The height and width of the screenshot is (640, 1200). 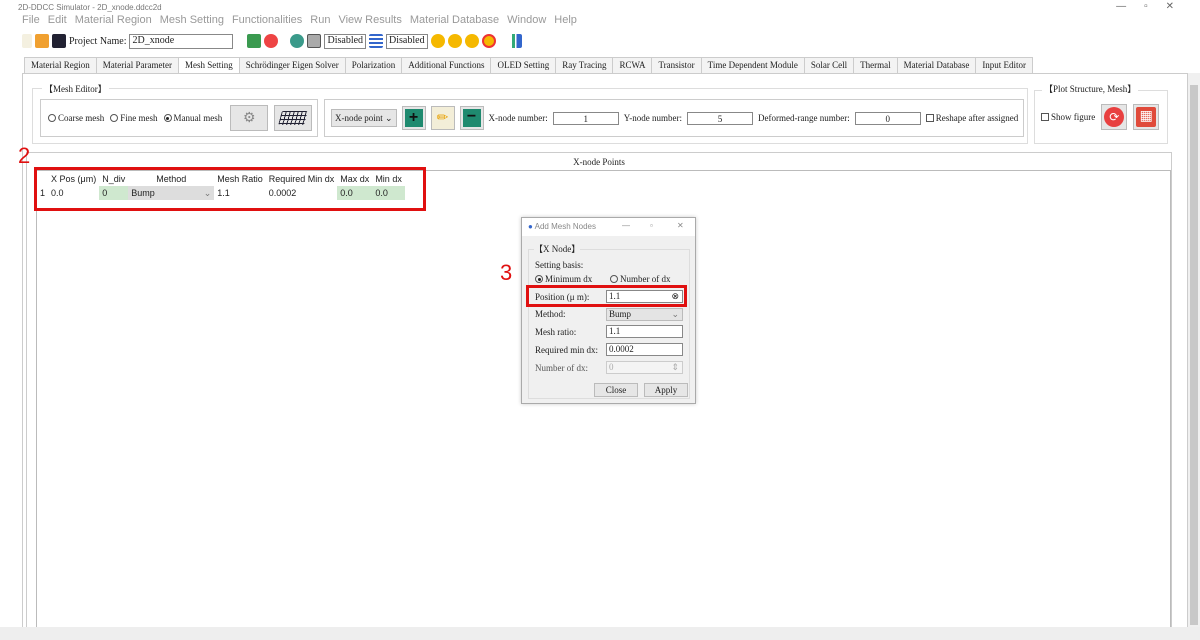 What do you see at coordinates (1154, 6) in the screenshot?
I see `window-controls: —▫✕` at bounding box center [1154, 6].